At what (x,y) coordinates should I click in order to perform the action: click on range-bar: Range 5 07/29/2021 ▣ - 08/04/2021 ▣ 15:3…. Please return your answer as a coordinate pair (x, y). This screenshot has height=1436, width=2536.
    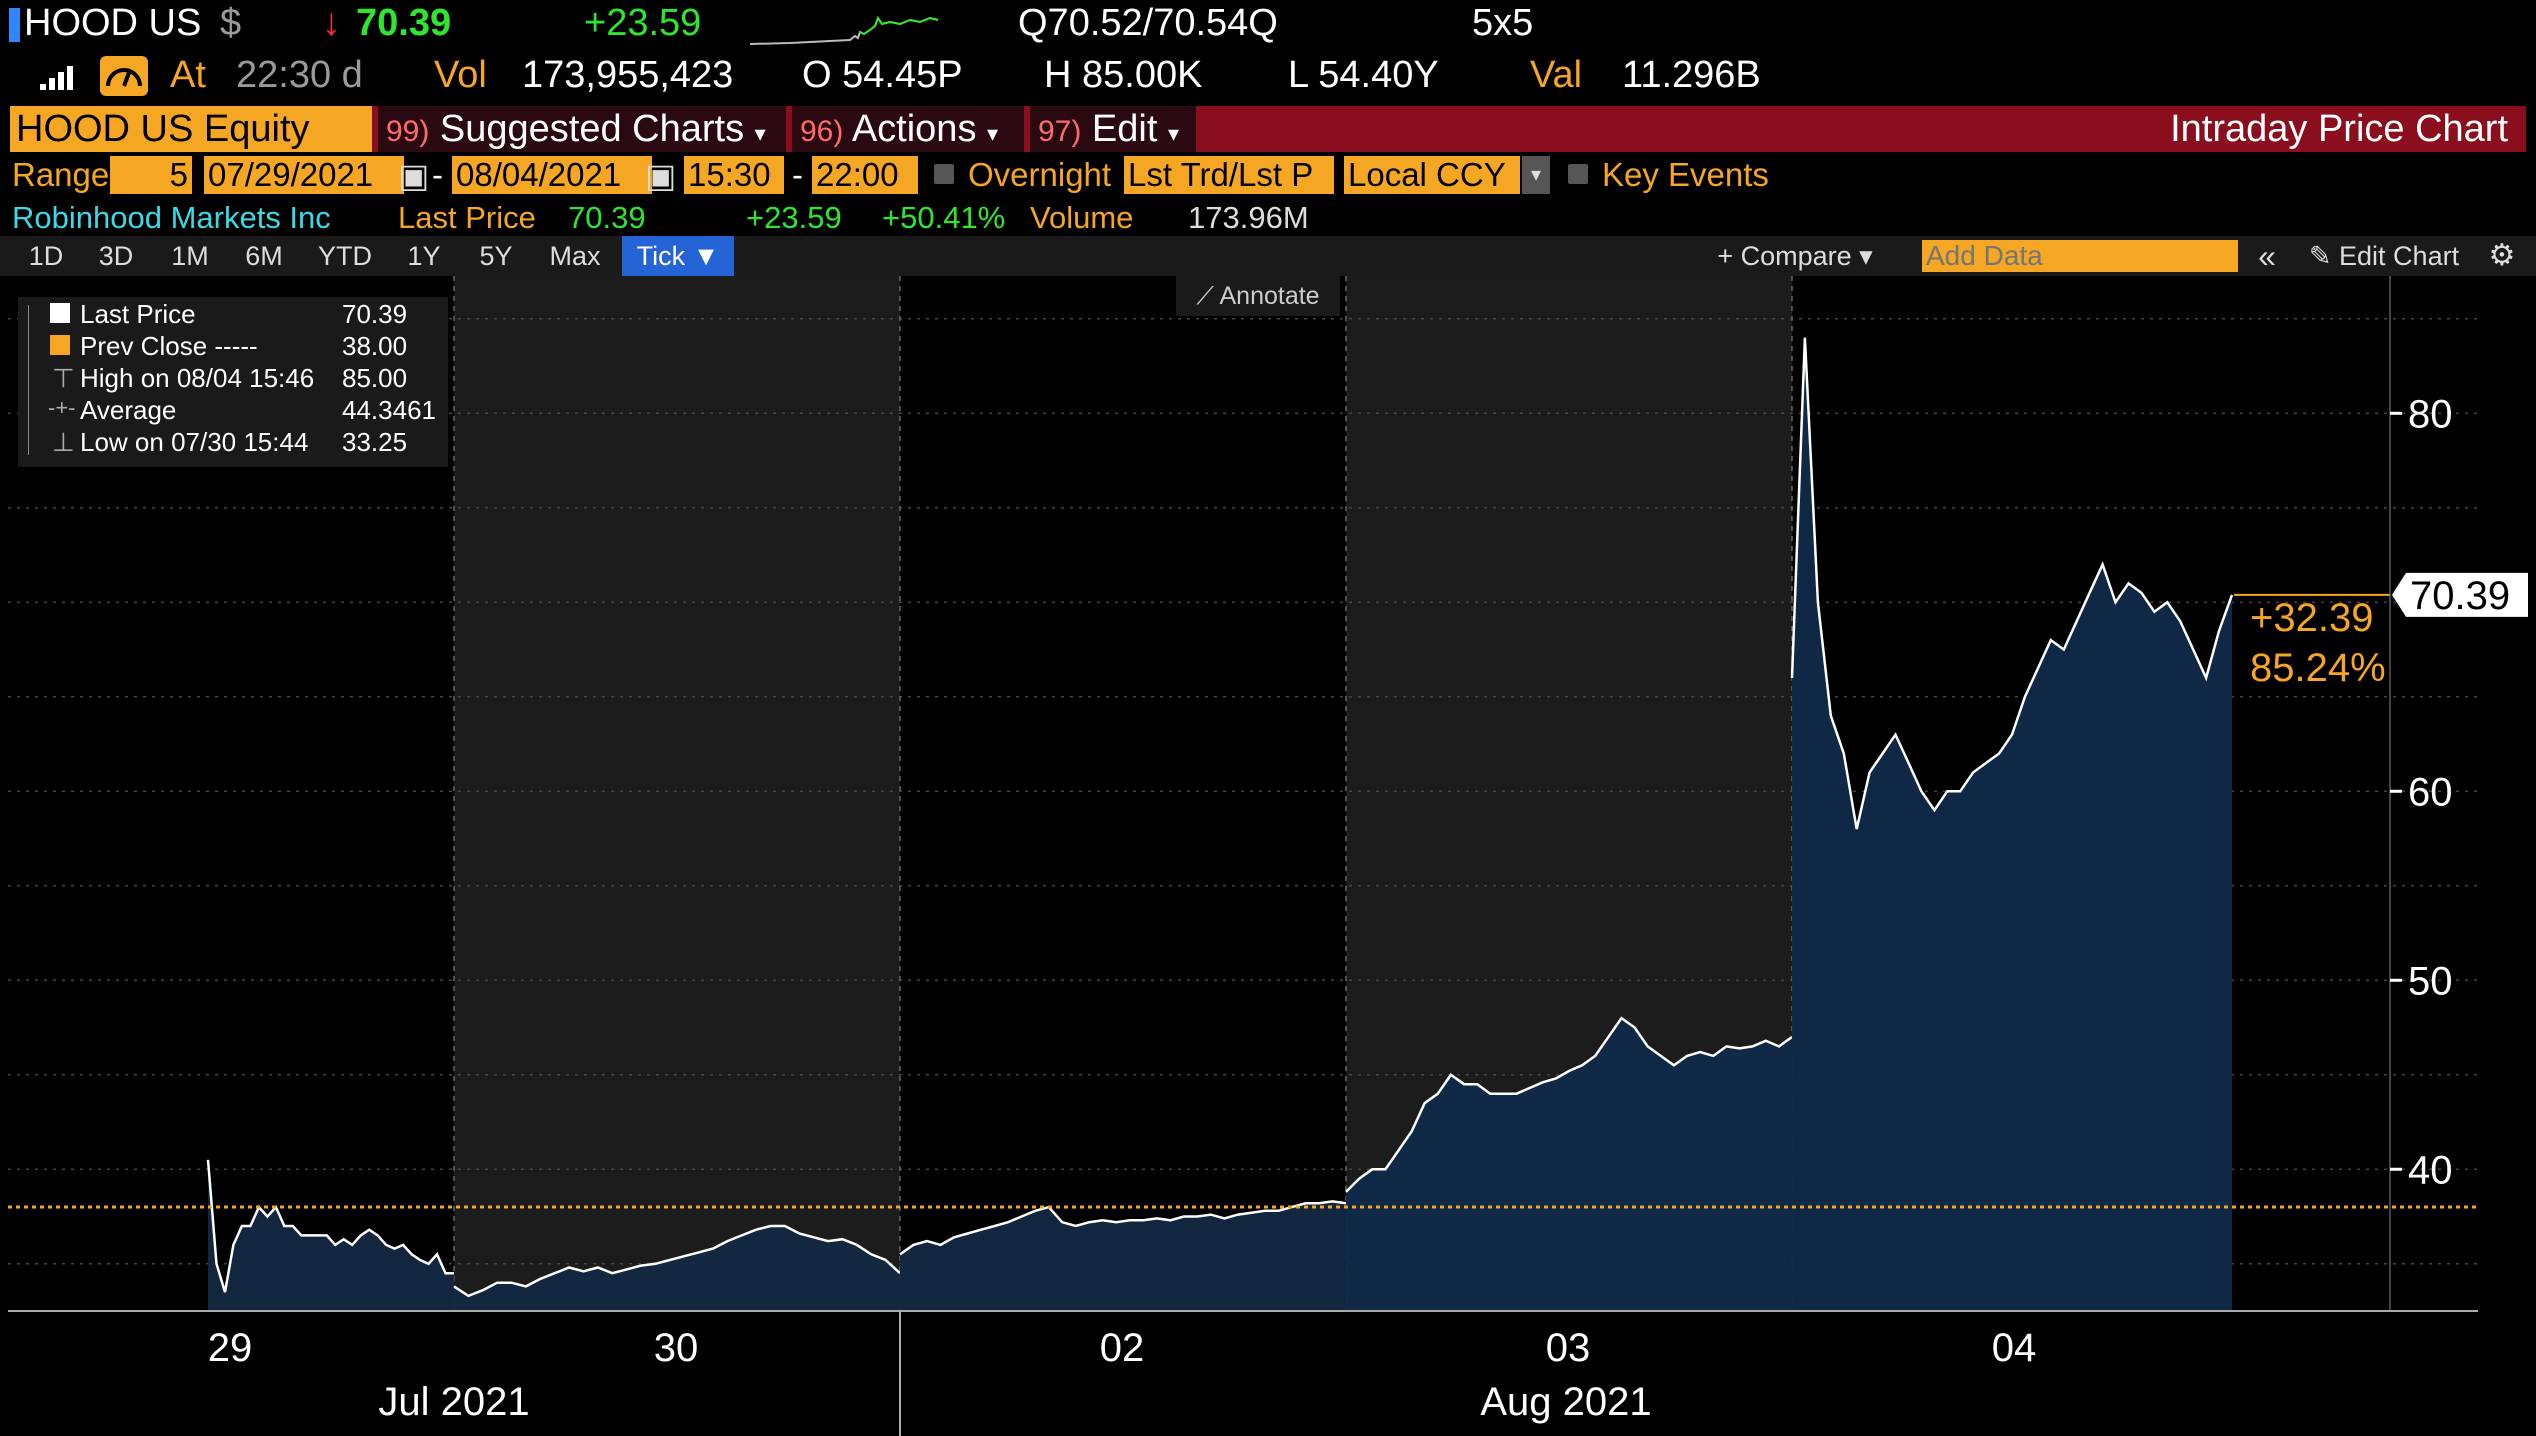
    Looking at the image, I should click on (1268, 176).